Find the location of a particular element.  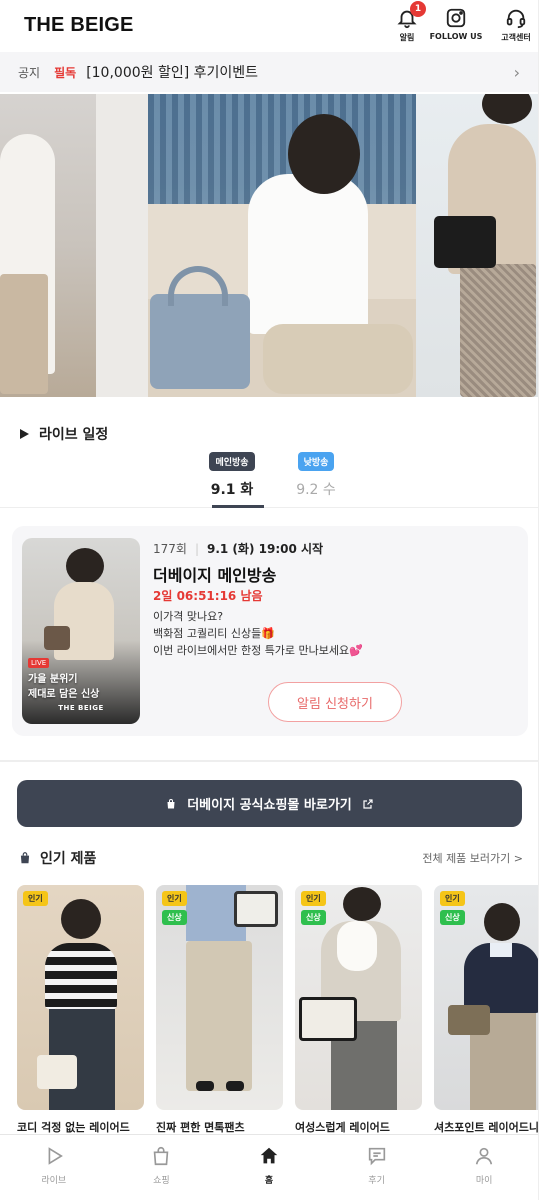

tab-date: 9.1 화 is located at coordinates (232, 490).